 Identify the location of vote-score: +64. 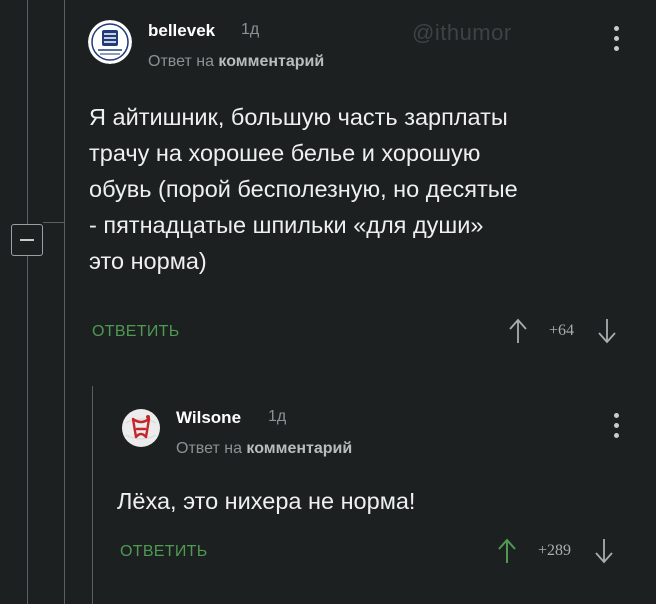
(562, 330).